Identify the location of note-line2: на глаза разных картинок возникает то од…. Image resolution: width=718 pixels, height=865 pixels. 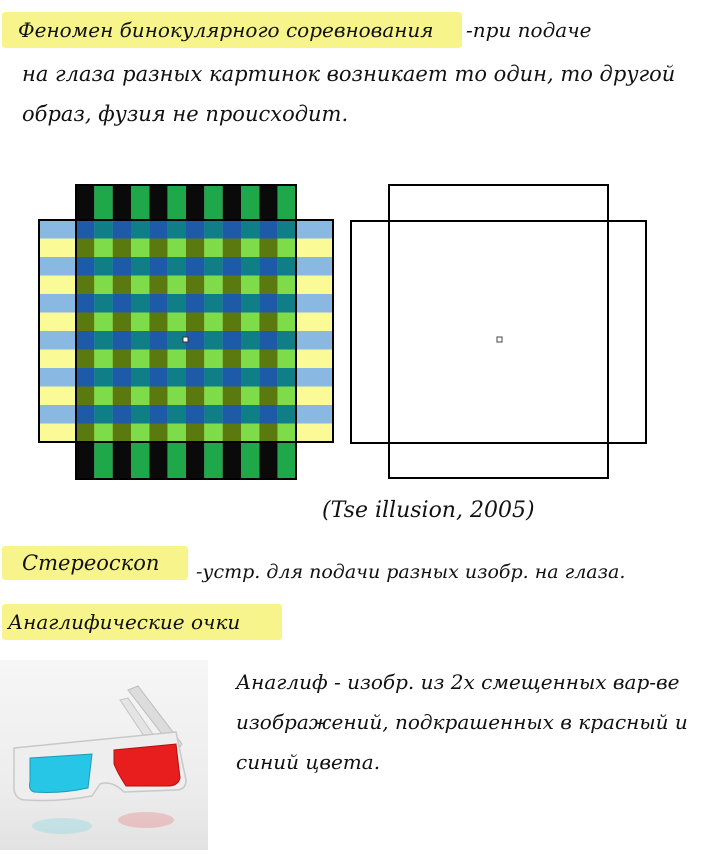
(349, 74).